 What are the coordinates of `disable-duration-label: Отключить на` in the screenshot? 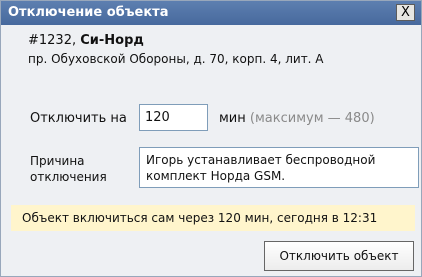 It's located at (78, 118).